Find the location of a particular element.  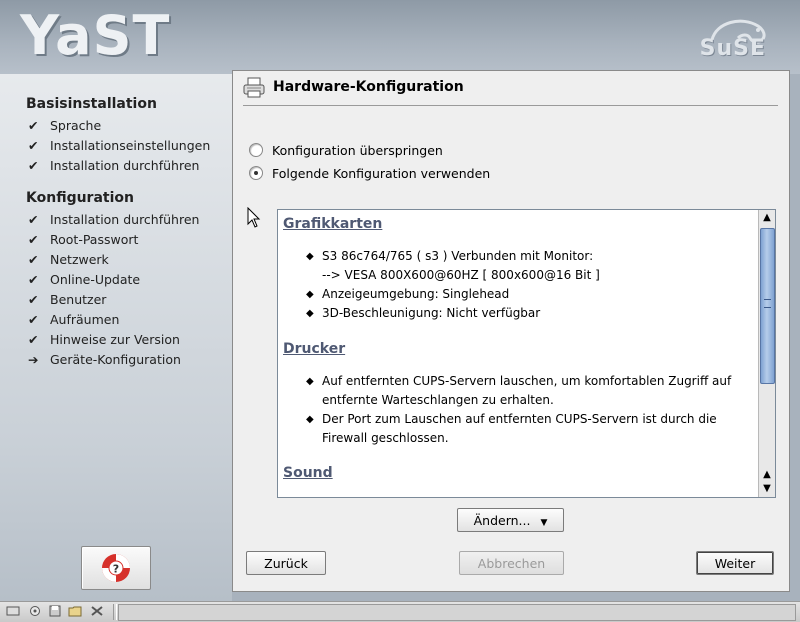

step-online-update: ✔ Online-Update is located at coordinates (84, 279).